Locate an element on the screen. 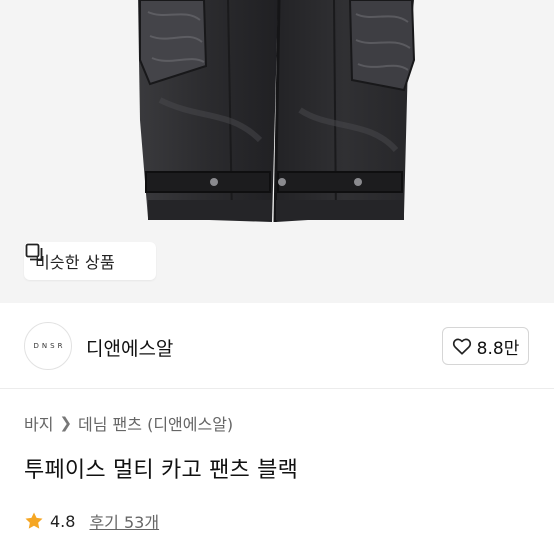 The width and height of the screenshot is (554, 554). product-title: 투페이스 멀티 카고 팬츠 블랙 is located at coordinates (161, 470).